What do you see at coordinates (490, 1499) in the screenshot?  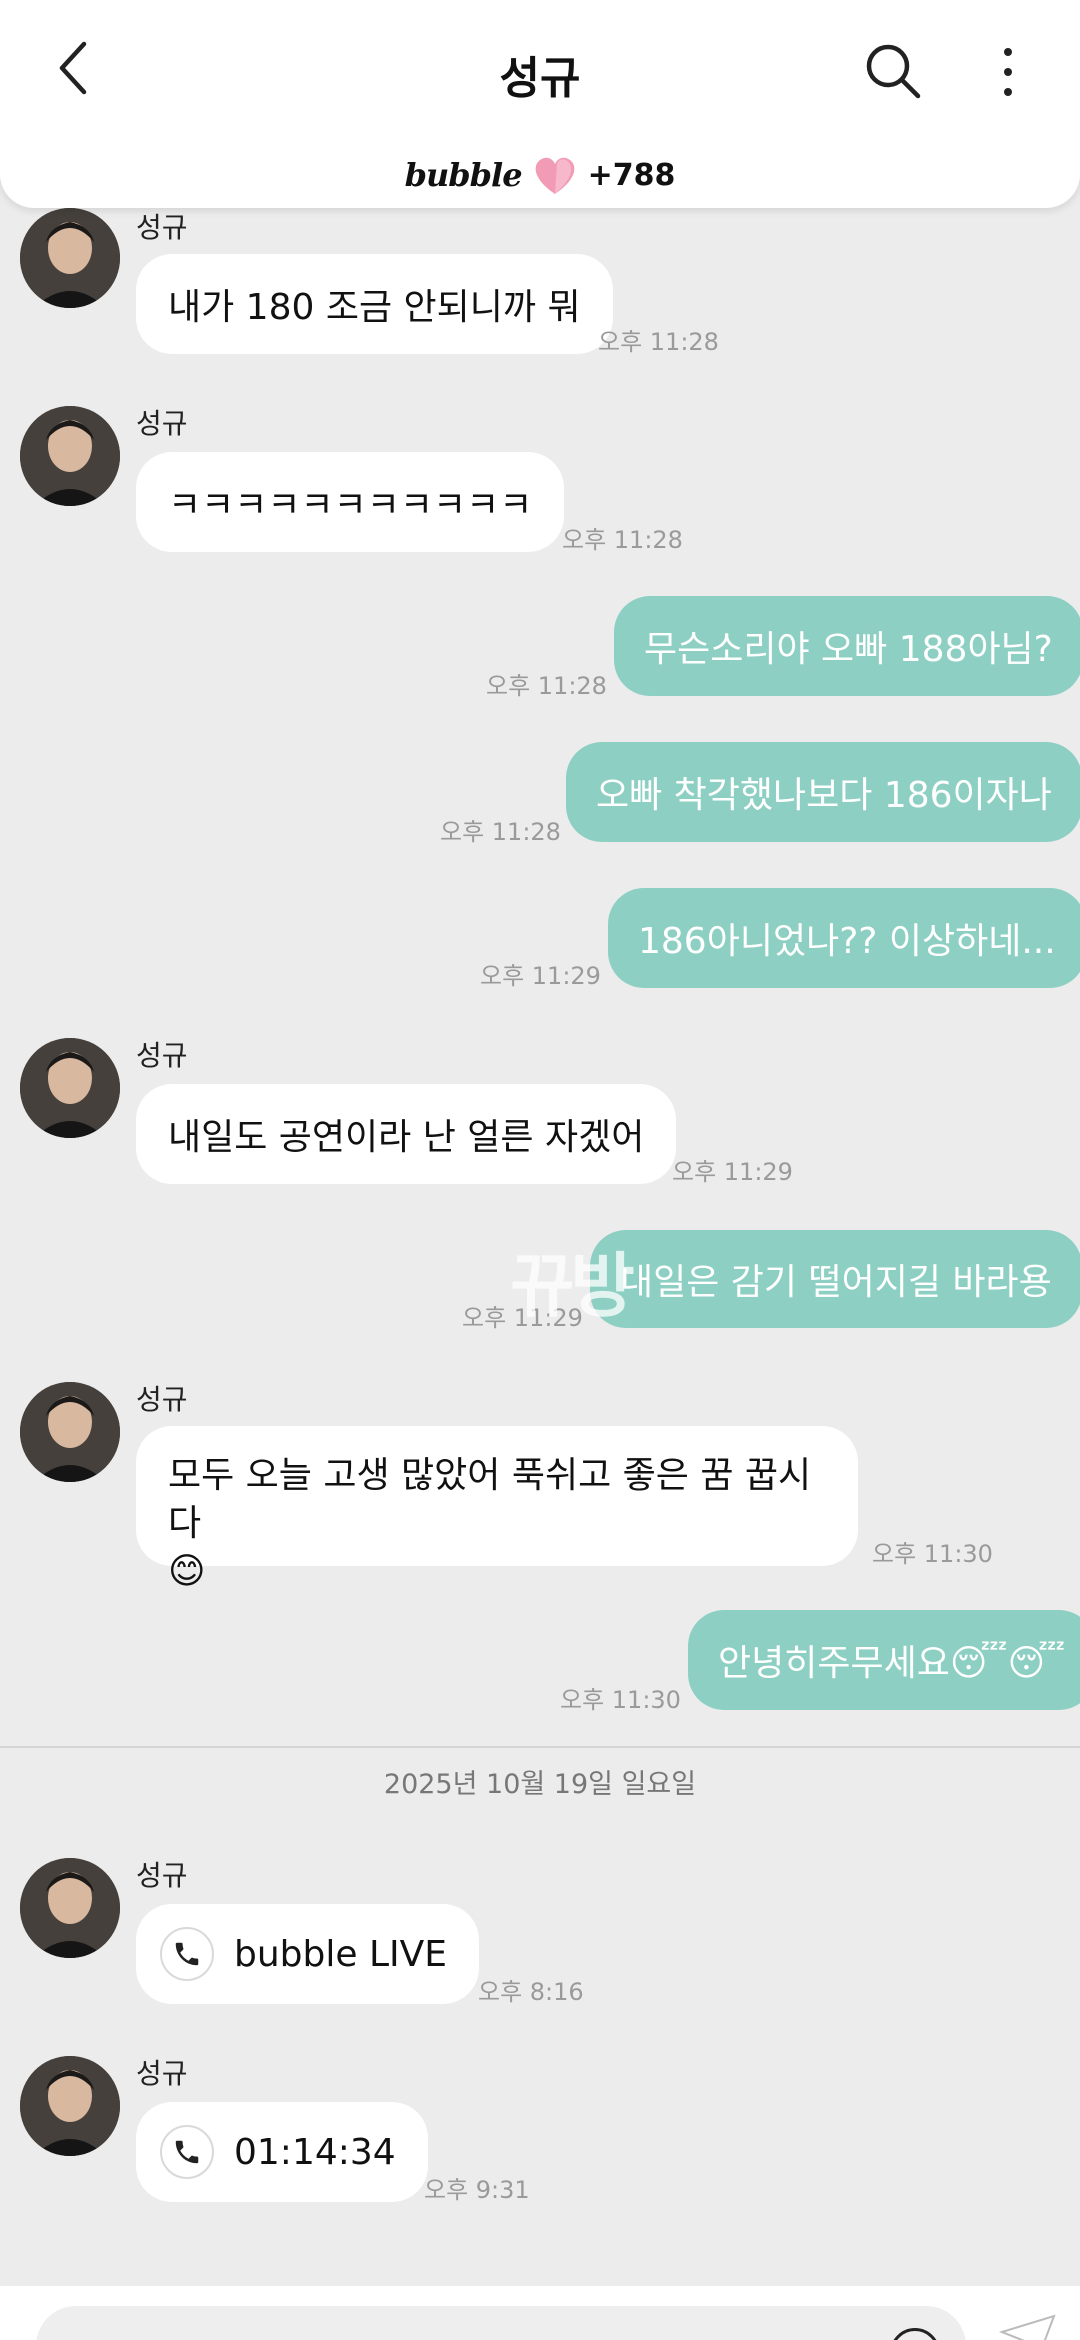 I see `message-text: 모두 오늘 고생 많았어 푹쉬고 좋은 꿈 꿉시다` at bounding box center [490, 1499].